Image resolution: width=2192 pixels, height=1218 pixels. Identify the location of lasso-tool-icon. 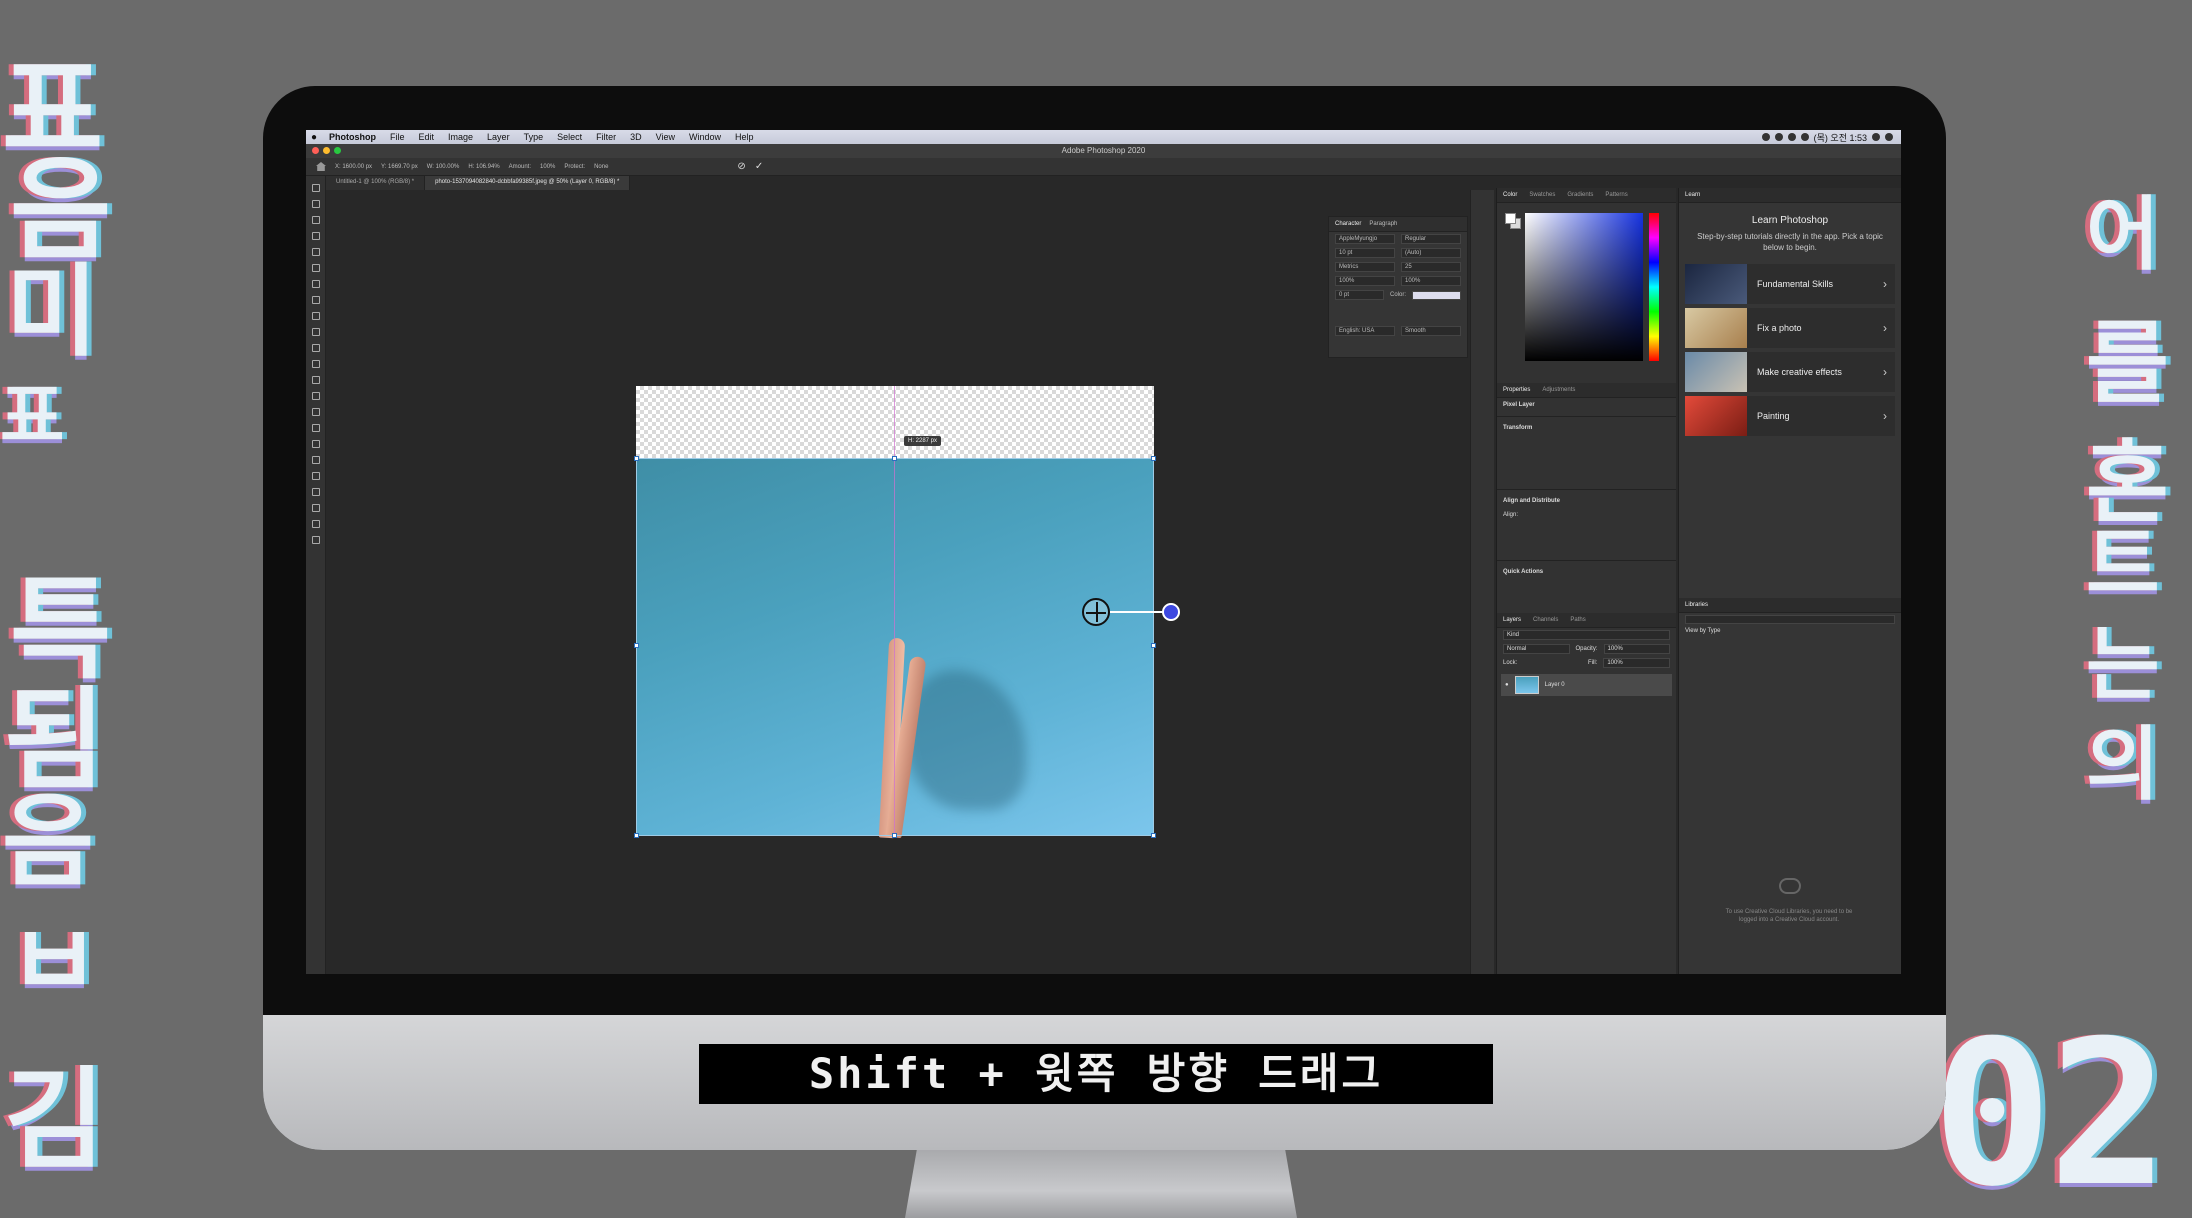
(315, 220).